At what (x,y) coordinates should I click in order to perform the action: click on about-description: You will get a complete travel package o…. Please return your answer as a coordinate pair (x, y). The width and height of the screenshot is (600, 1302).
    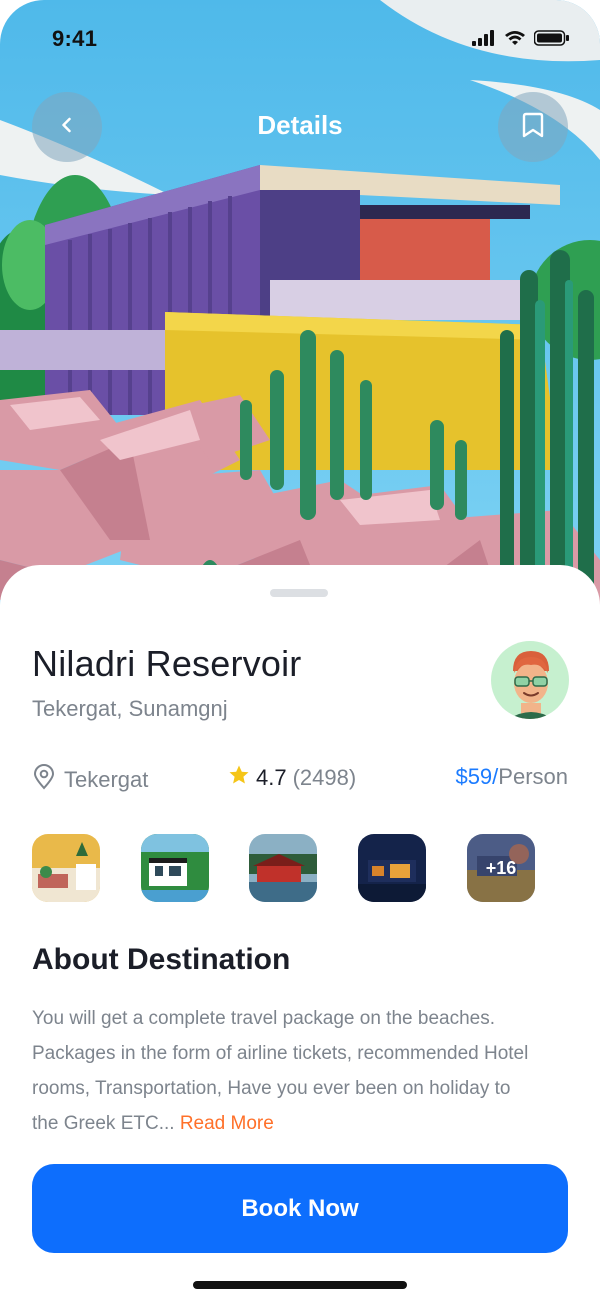
    Looking at the image, I should click on (282, 1071).